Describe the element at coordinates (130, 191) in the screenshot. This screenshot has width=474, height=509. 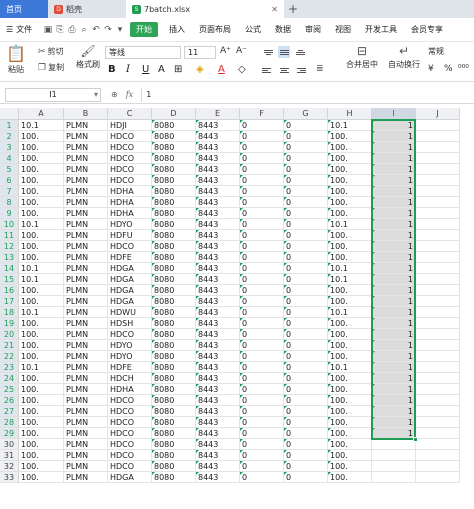
I see `cell-c-7: HDHA` at that location.